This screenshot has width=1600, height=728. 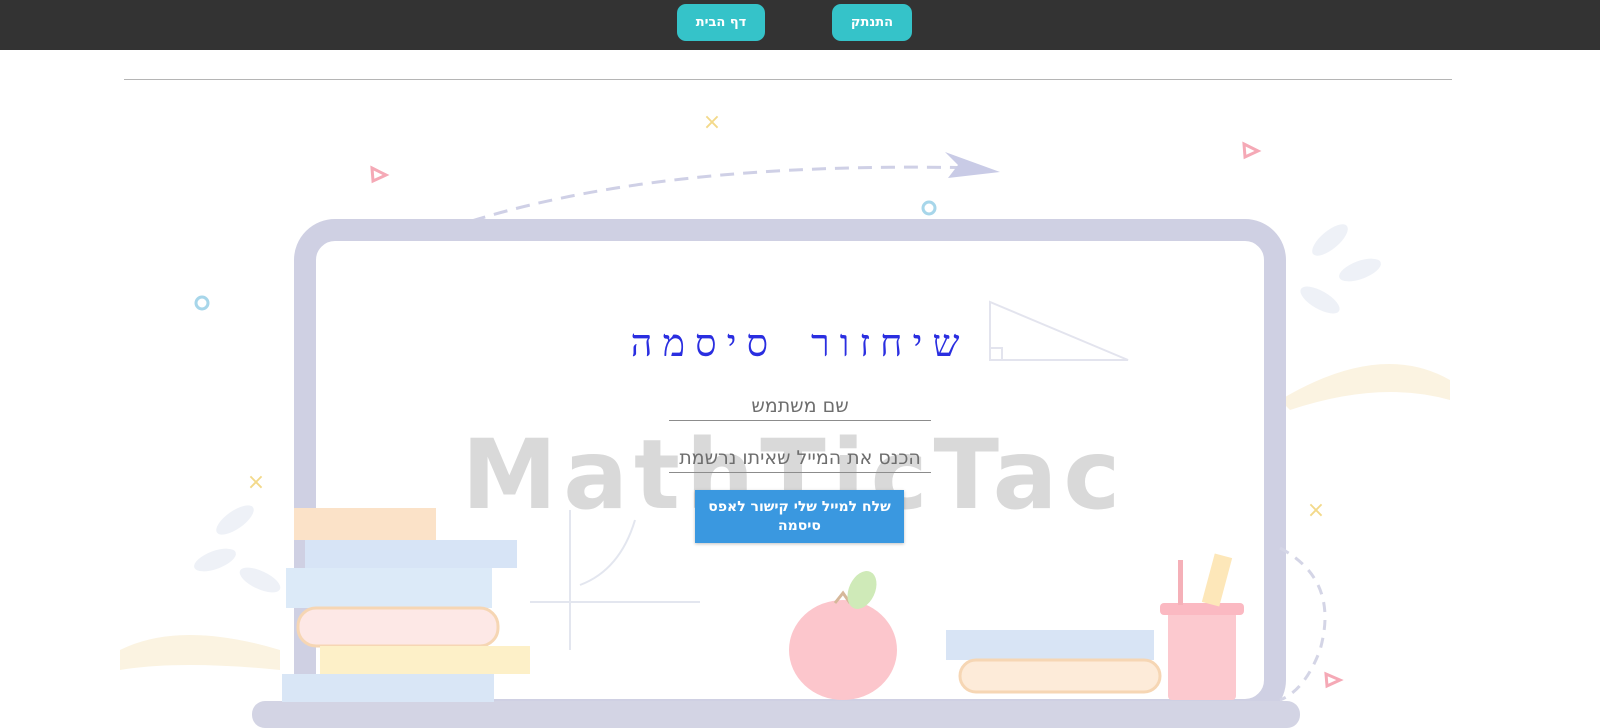 What do you see at coordinates (799, 516) in the screenshot?
I see `send-reset-link-button: שלח למייל שלי קישור לאפס סיסמה` at bounding box center [799, 516].